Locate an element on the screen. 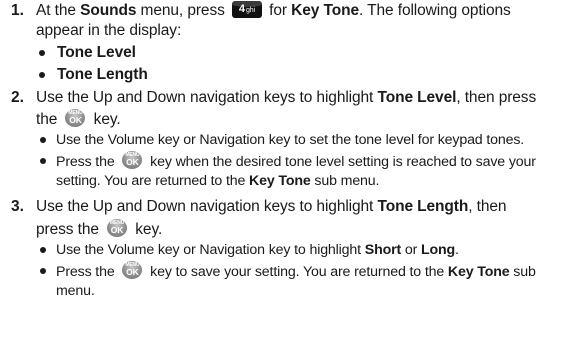 The height and width of the screenshot is (355, 582). step-3-text-cont: press the MENU OK key. is located at coordinates (99, 228).